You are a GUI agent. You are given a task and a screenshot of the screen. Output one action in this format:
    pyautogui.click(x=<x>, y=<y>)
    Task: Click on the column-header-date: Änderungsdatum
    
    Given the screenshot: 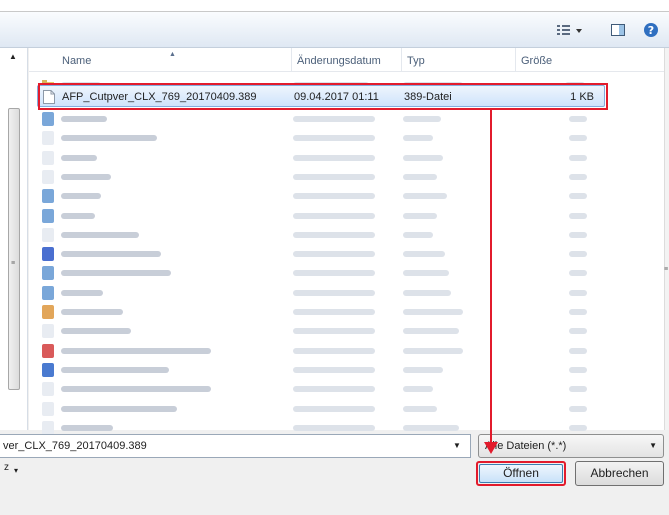 What is the action you would take?
    pyautogui.click(x=346, y=60)
    